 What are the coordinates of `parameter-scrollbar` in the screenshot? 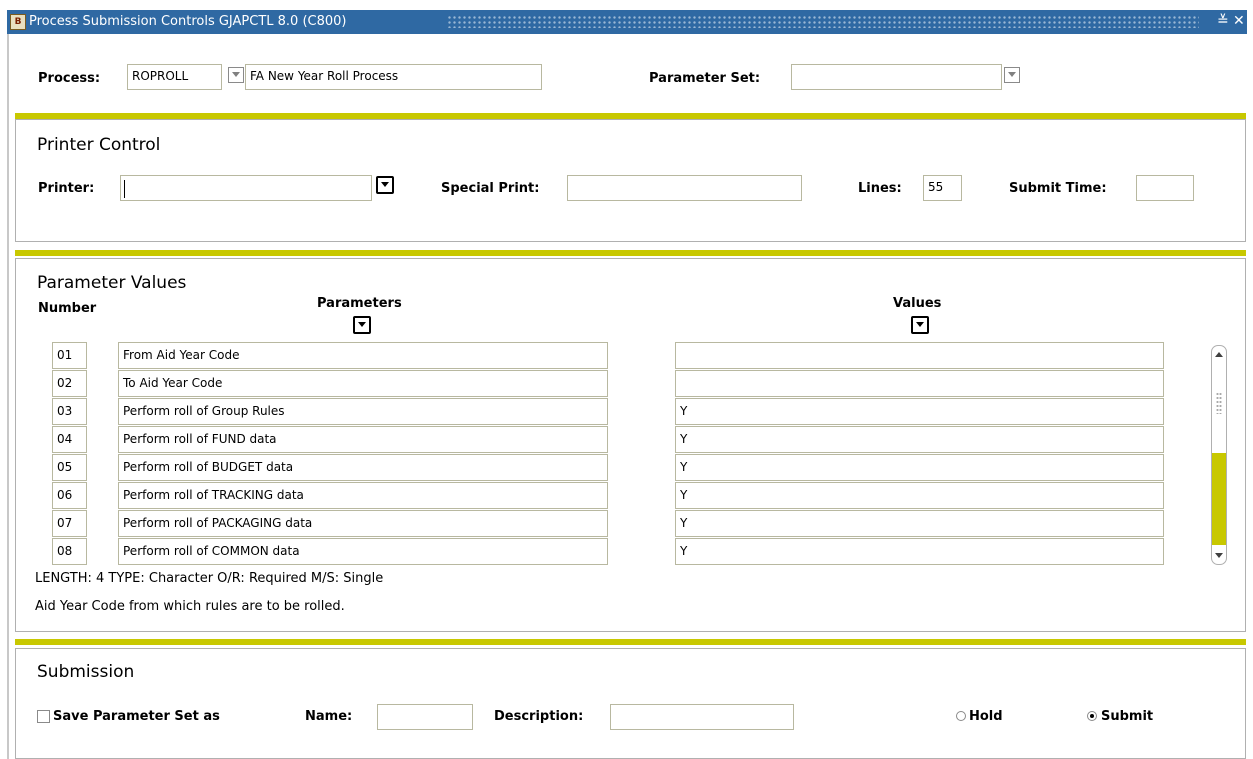 It's located at (1219, 455).